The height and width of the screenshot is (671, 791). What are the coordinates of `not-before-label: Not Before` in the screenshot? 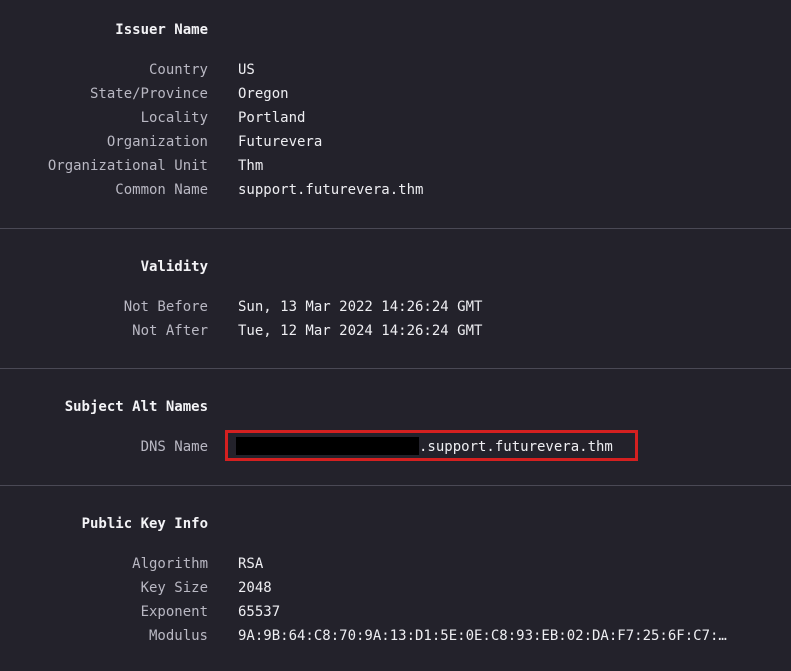 It's located at (165, 307).